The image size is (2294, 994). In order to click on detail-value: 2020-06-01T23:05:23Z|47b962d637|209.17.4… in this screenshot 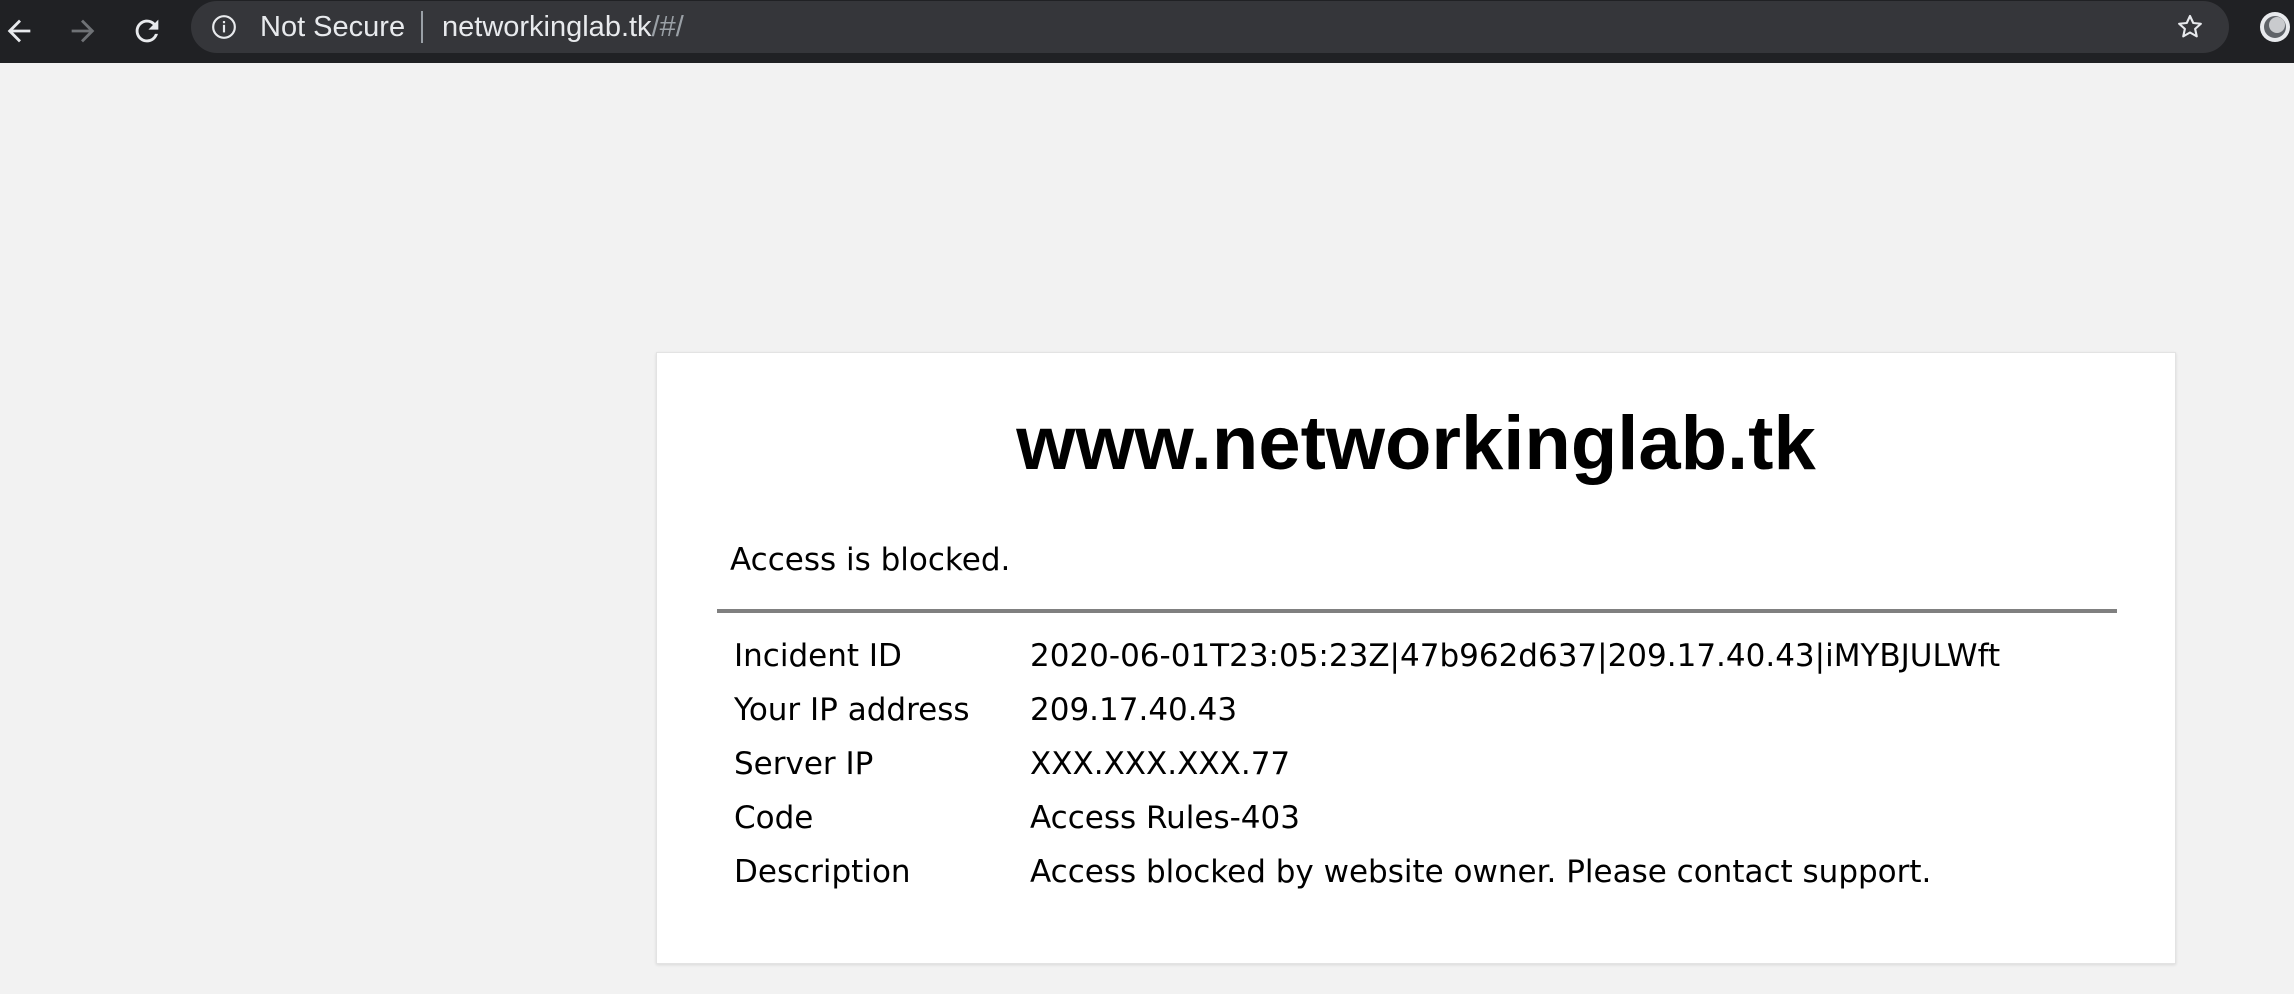, I will do `click(1515, 656)`.